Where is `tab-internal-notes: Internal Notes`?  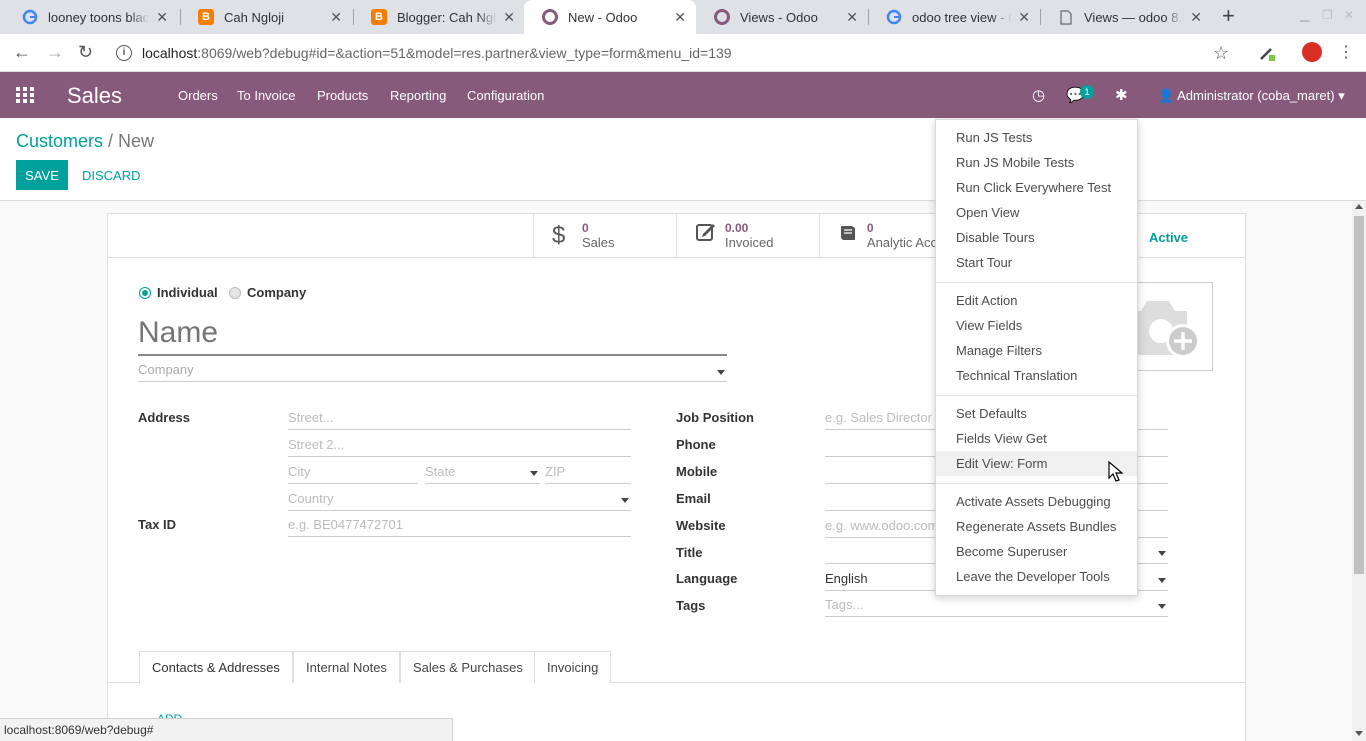
tab-internal-notes: Internal Notes is located at coordinates (346, 667).